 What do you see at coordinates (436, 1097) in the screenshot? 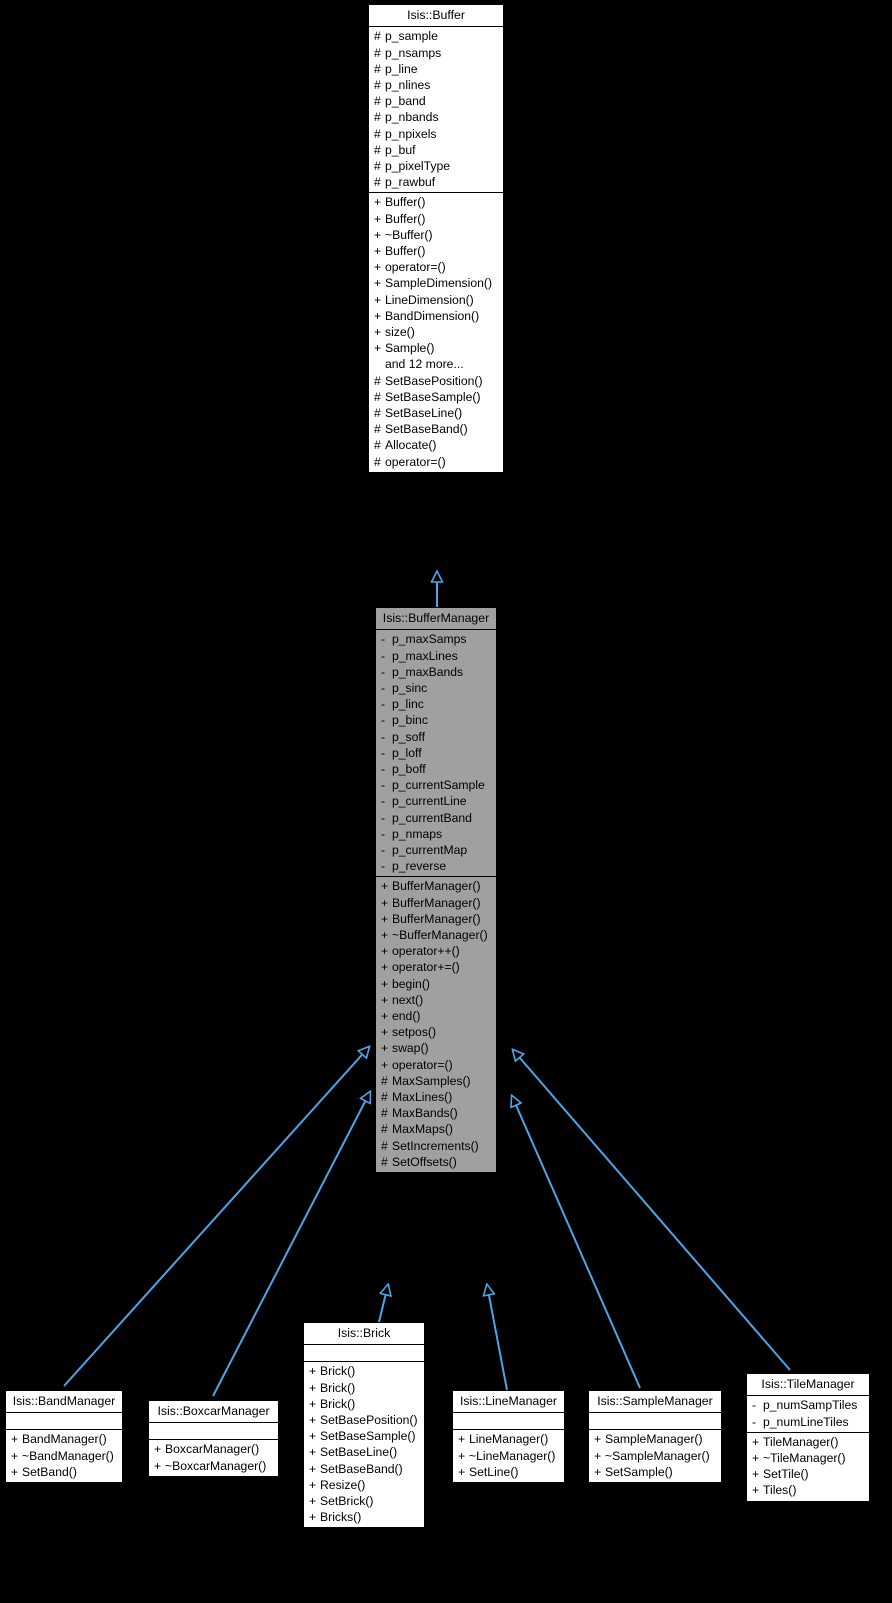
I see `class-member-row: # MaxLines()` at bounding box center [436, 1097].